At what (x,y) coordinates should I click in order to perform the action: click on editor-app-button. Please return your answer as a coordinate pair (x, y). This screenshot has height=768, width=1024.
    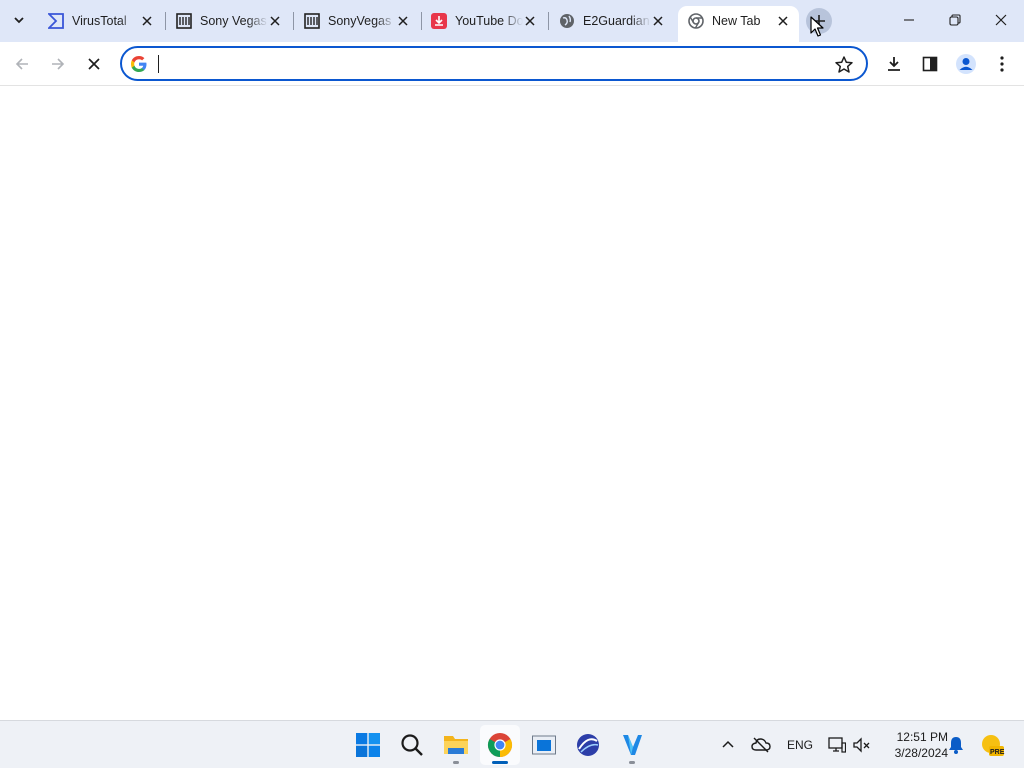
    Looking at the image, I should click on (632, 745).